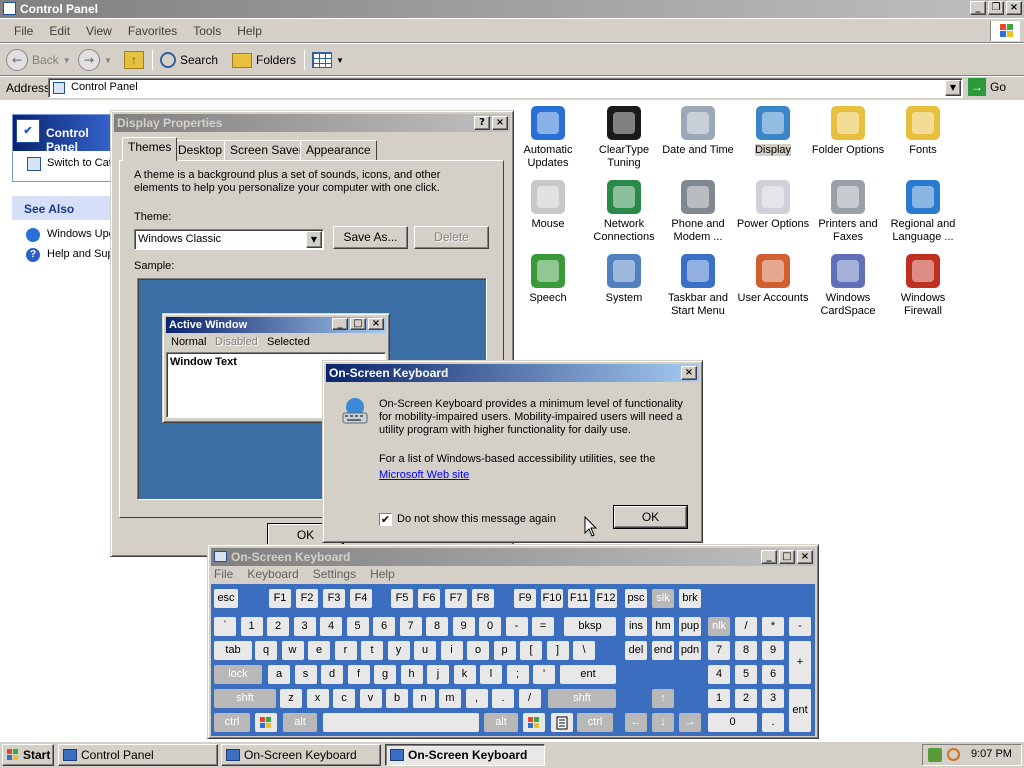 The height and width of the screenshot is (768, 1024). What do you see at coordinates (291, 698) in the screenshot?
I see `osk-key: z` at bounding box center [291, 698].